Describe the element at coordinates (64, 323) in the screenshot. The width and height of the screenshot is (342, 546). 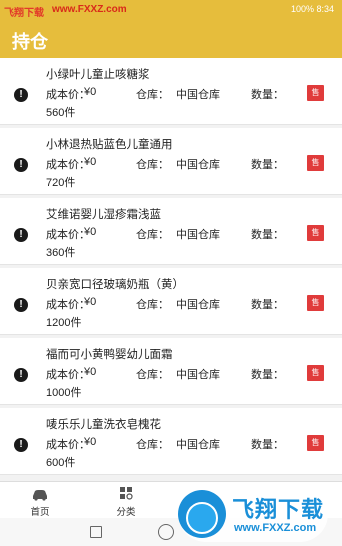
I see `quantity-value: 1200件` at that location.